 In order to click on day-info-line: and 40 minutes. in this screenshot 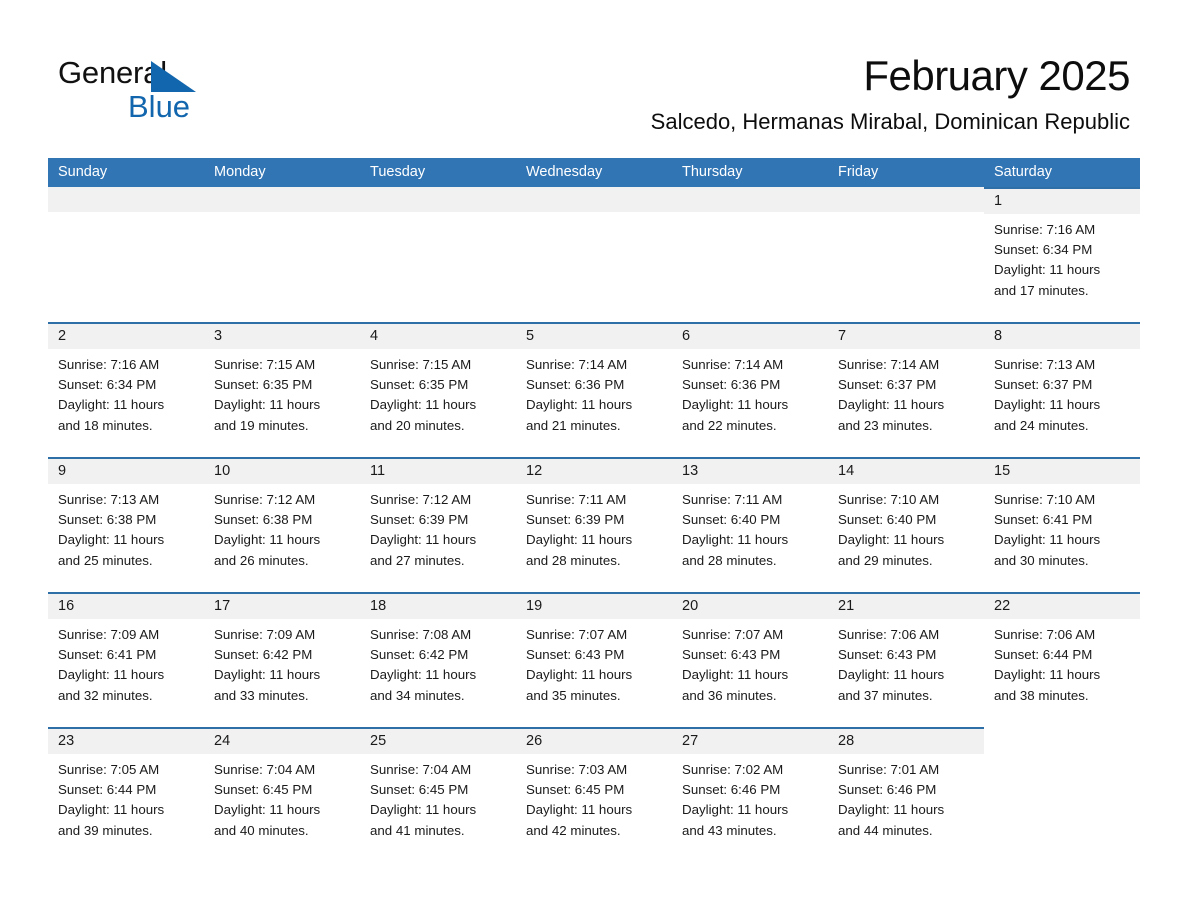, I will do `click(261, 830)`.